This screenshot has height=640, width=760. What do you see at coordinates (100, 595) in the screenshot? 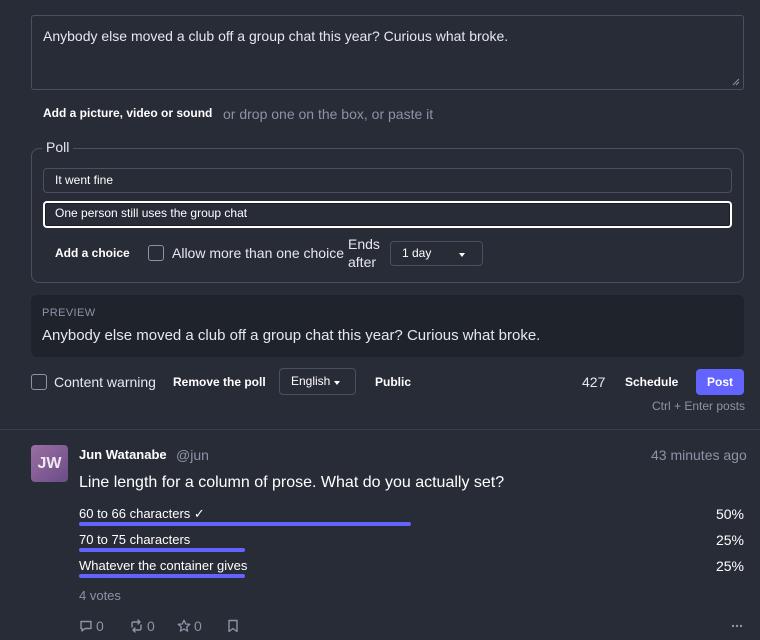
I see `vote-count: 4 votes` at bounding box center [100, 595].